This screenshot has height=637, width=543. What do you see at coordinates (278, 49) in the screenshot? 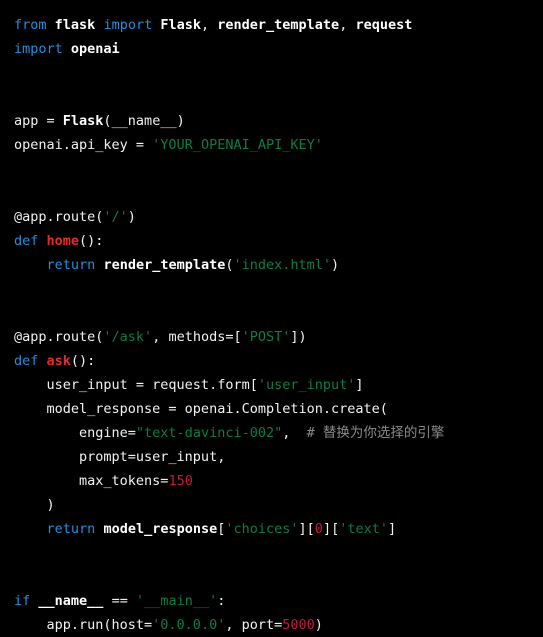
I see `code-line: import openai` at bounding box center [278, 49].